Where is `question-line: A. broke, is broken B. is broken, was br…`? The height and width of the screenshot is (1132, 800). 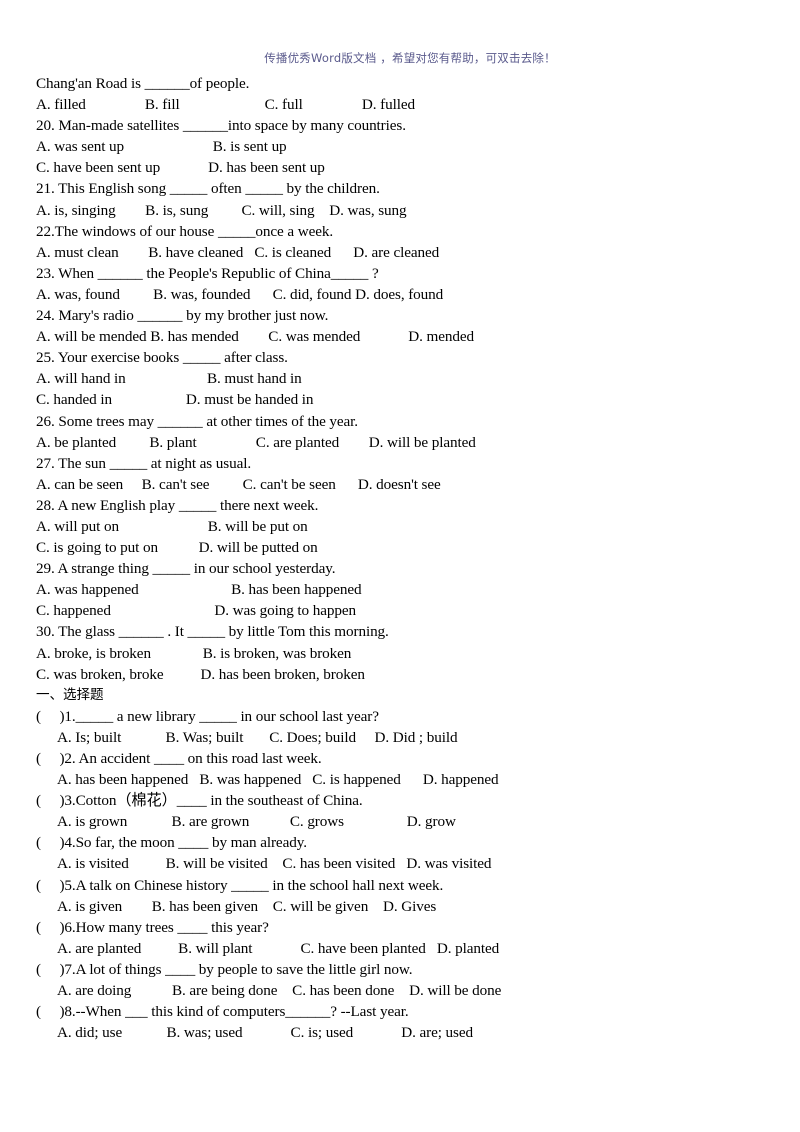
question-line: A. broke, is broken B. is broken, was br… is located at coordinates (194, 653).